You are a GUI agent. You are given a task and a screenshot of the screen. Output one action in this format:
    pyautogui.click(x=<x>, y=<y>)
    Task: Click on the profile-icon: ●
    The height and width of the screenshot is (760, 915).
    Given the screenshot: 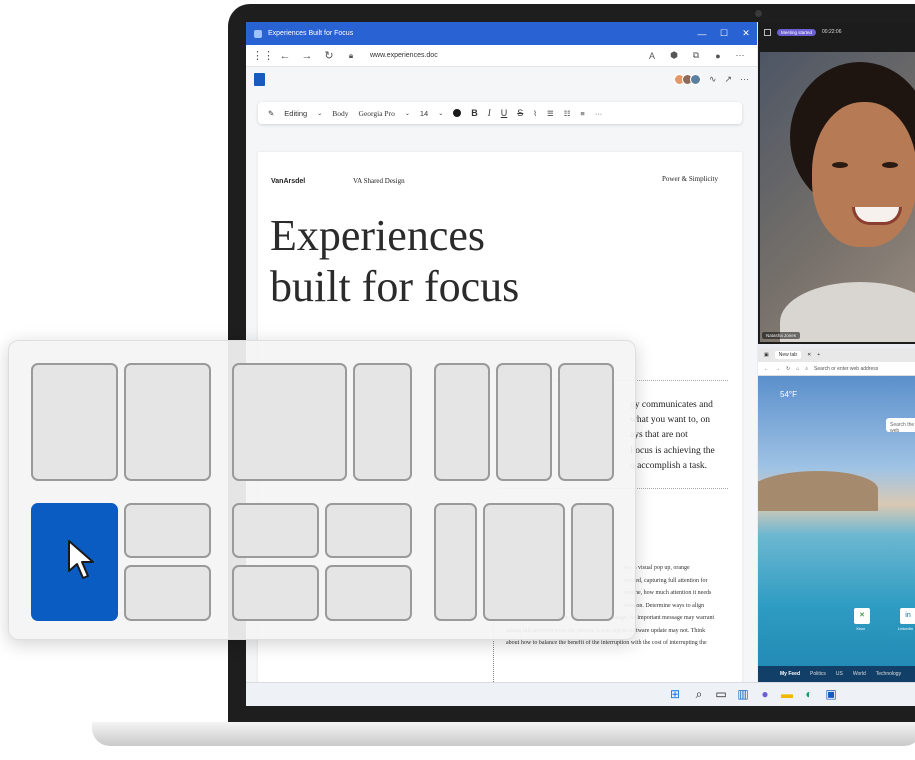 What is the action you would take?
    pyautogui.click(x=718, y=56)
    